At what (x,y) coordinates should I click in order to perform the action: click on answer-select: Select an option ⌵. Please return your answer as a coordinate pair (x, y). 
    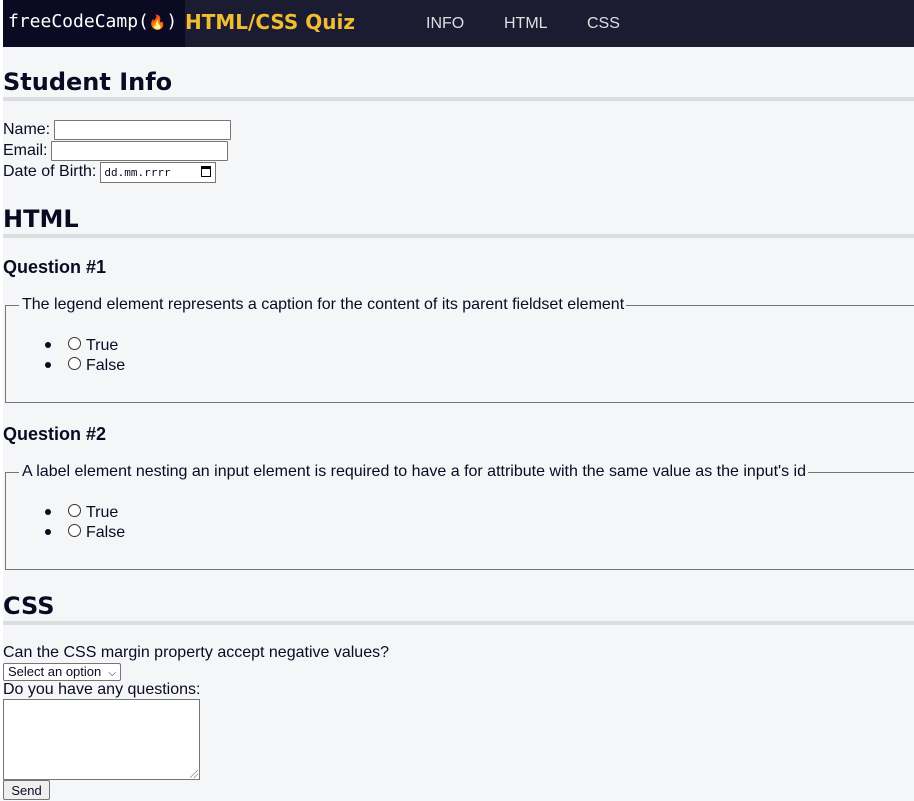
    Looking at the image, I should click on (62, 672).